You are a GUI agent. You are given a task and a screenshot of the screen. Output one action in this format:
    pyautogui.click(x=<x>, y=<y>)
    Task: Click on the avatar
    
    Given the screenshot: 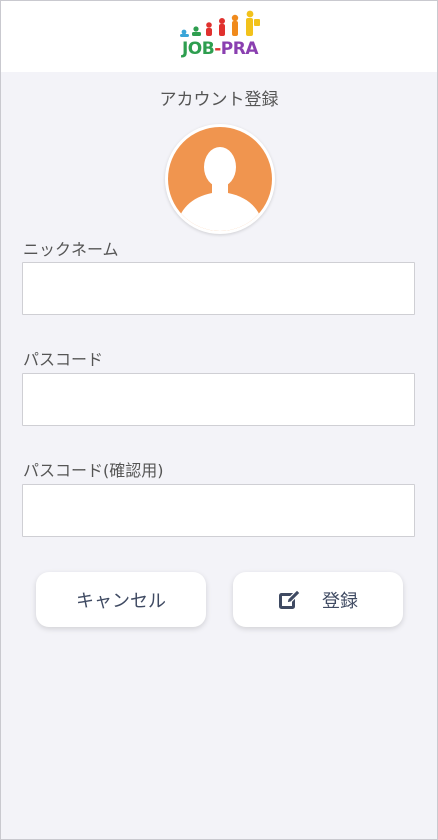 What is the action you would take?
    pyautogui.click(x=220, y=179)
    